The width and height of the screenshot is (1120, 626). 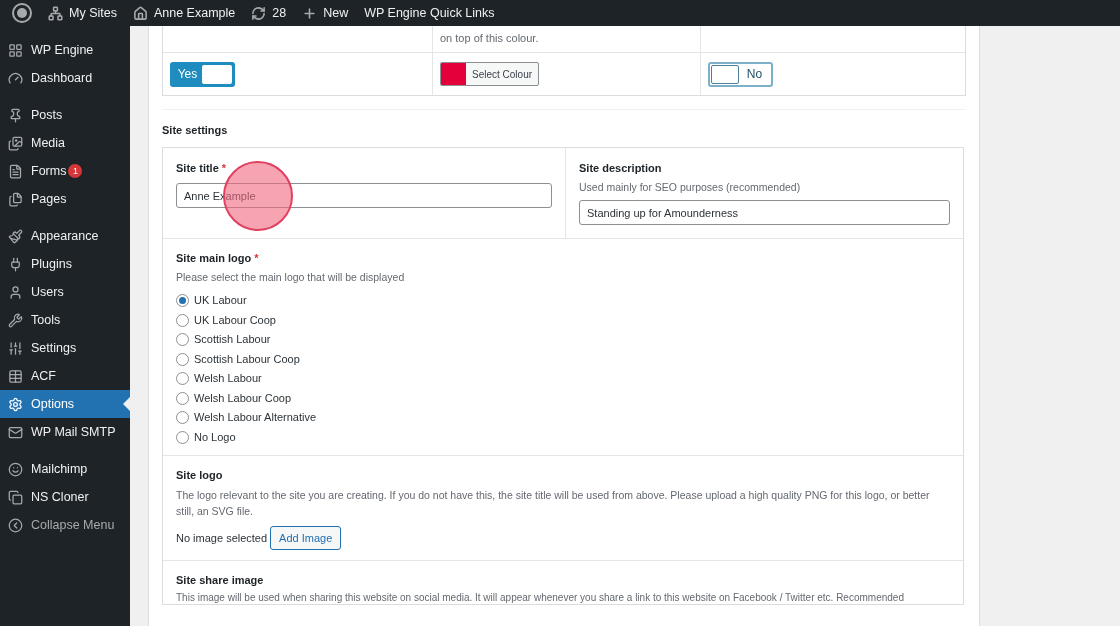 What do you see at coordinates (15, 143) in the screenshot?
I see `images-icon` at bounding box center [15, 143].